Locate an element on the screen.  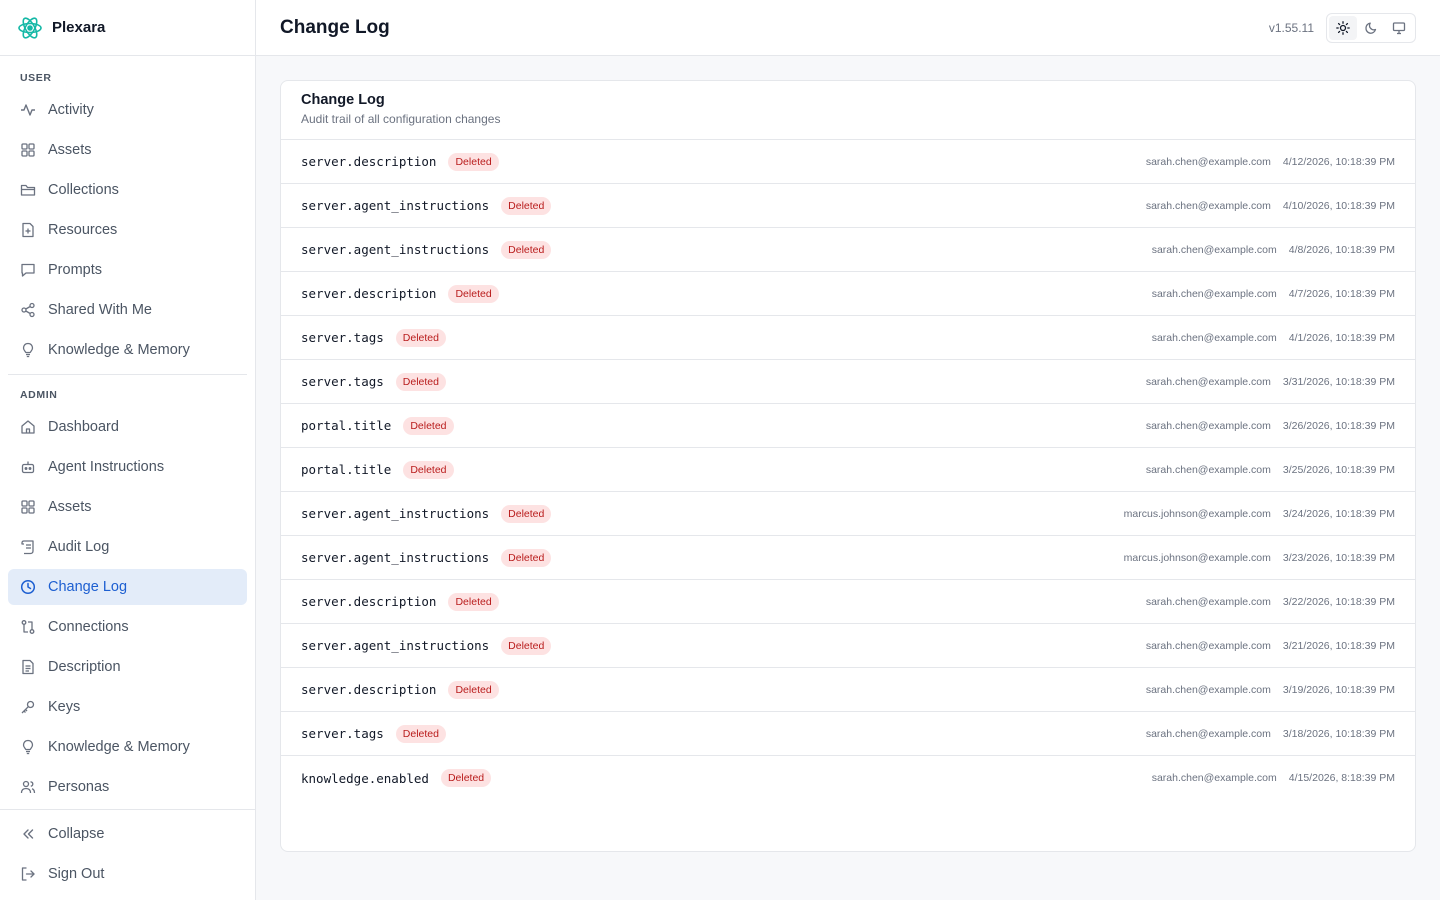
timestamp: 3/26/2026, 10:18:39 PM is located at coordinates (1338, 425).